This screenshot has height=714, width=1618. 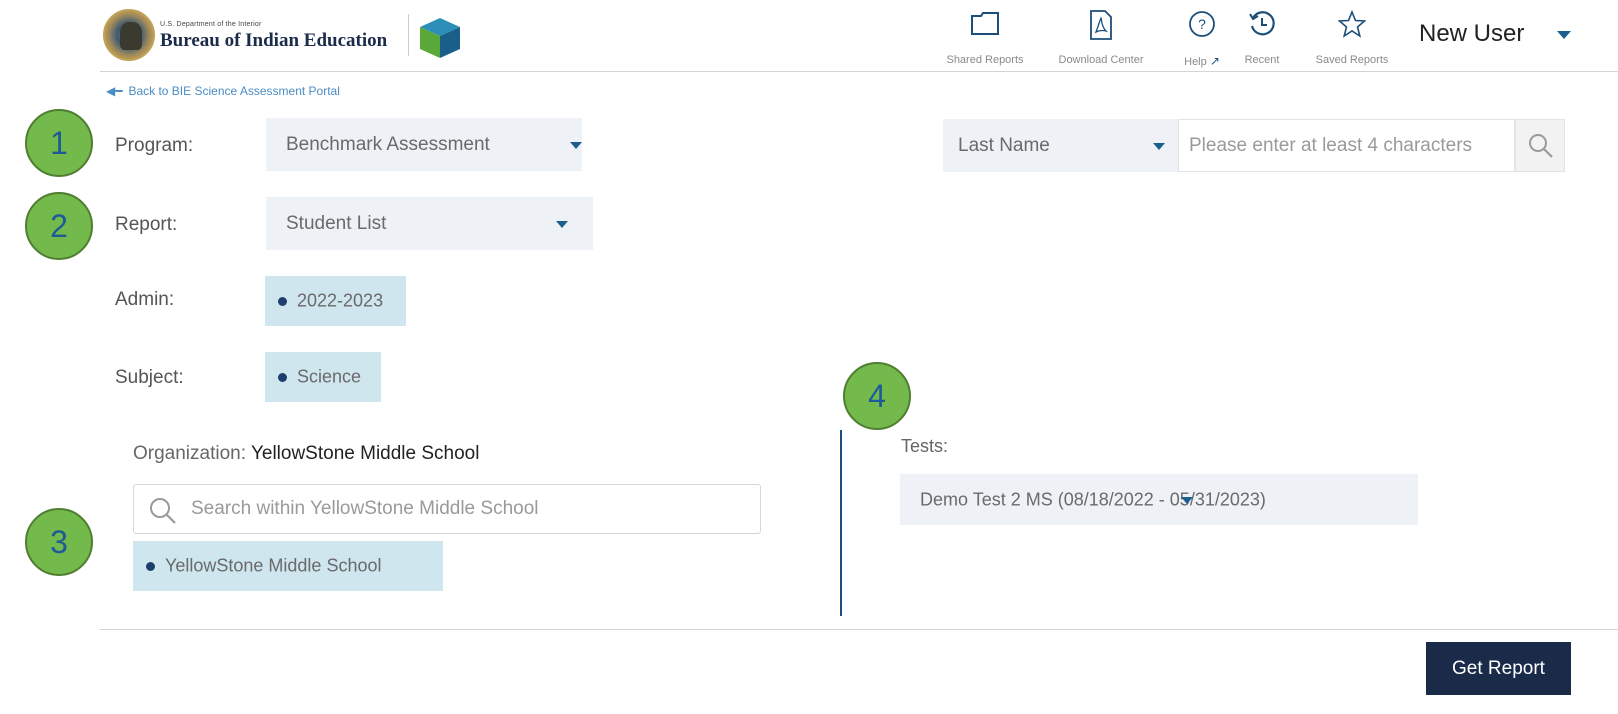 I want to click on subject-chip: Science, so click(x=323, y=377).